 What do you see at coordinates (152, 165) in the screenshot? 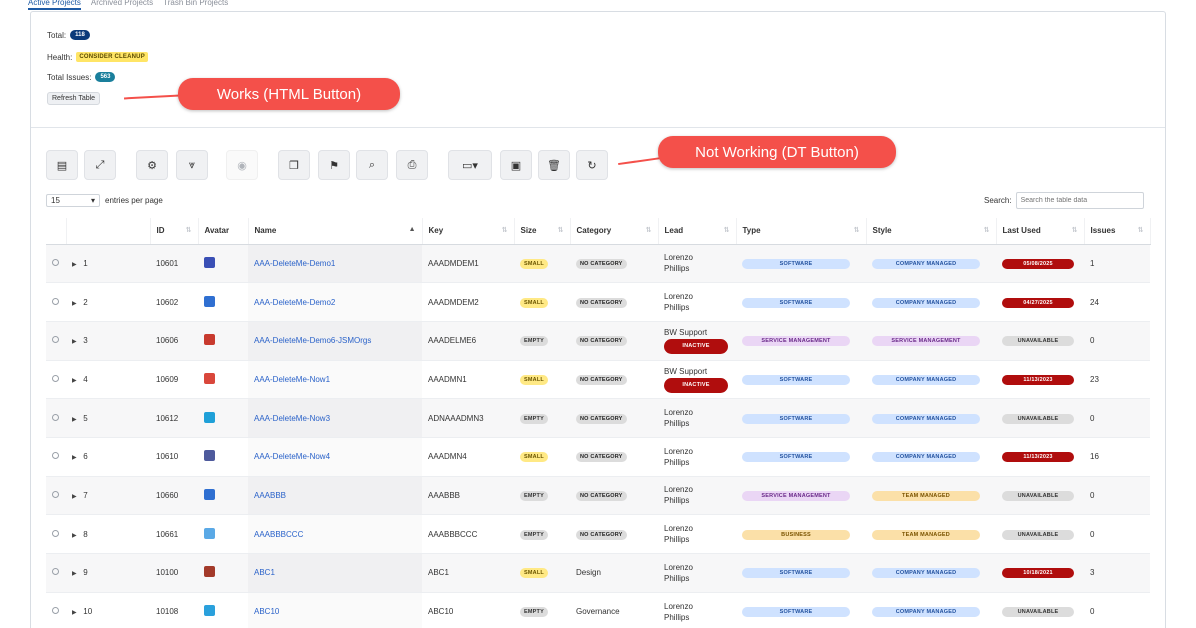
I see `settings-button: ⚙` at bounding box center [152, 165].